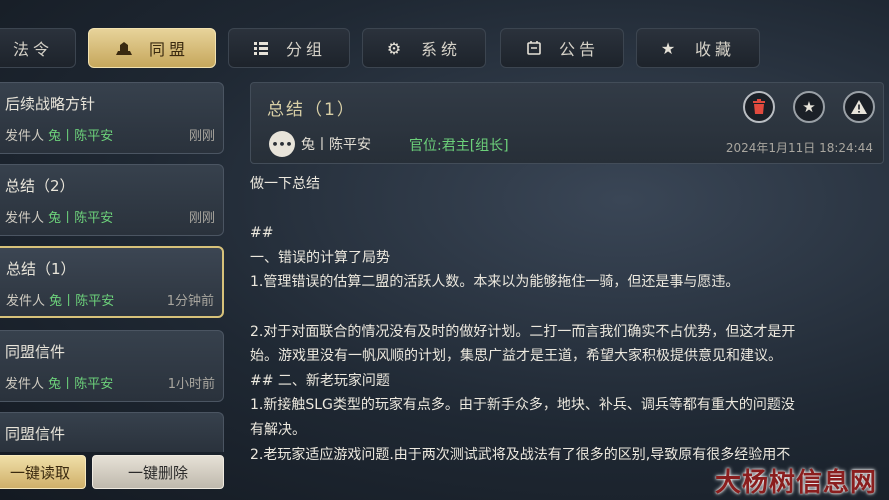  What do you see at coordinates (305, 49) in the screenshot?
I see `tab-label: 分组` at bounding box center [305, 49].